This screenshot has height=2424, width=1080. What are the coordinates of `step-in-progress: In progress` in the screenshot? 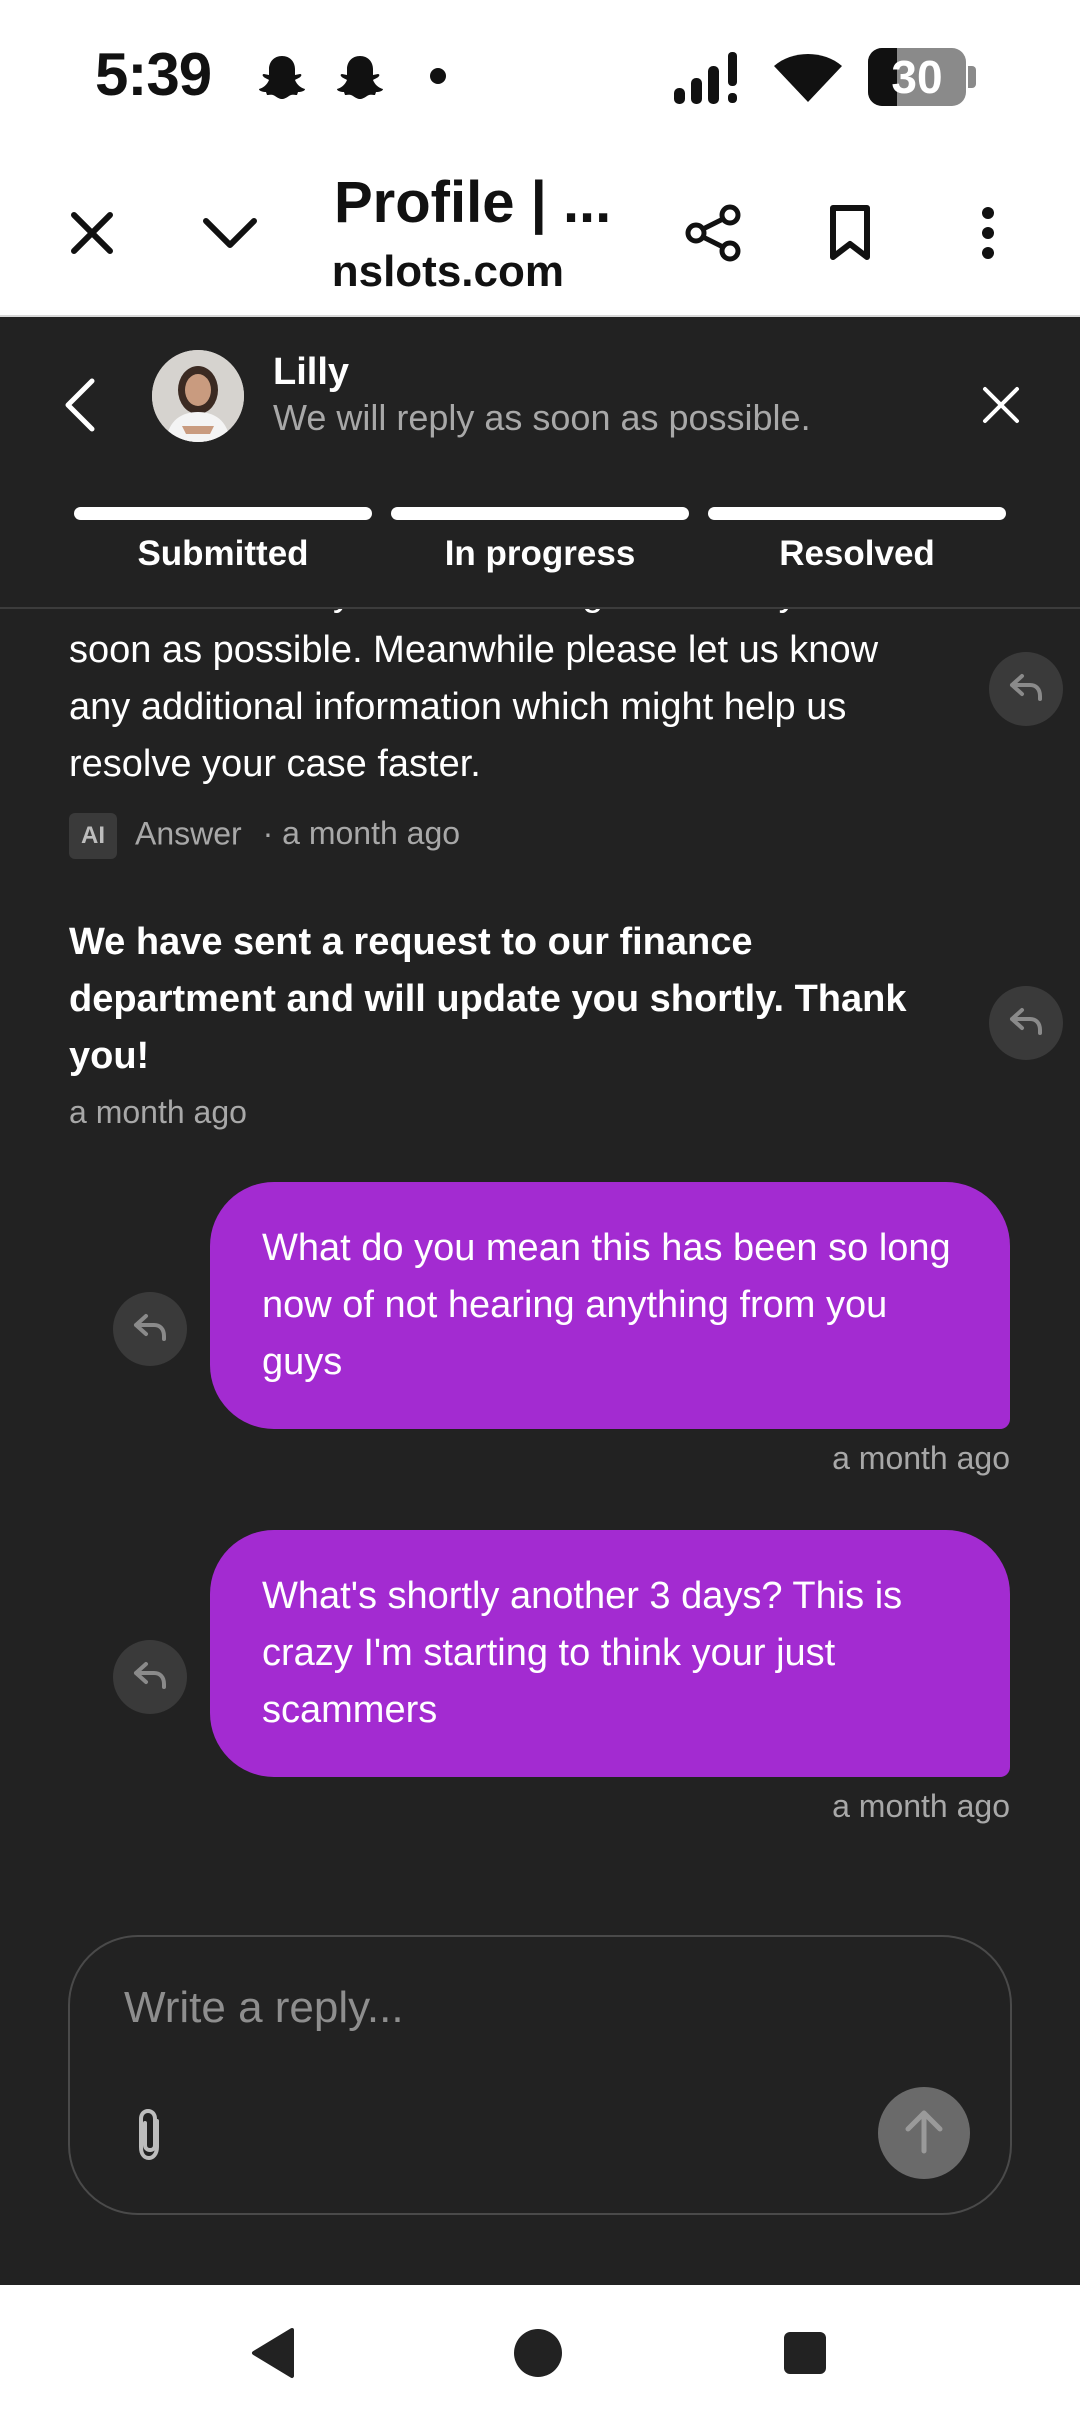 It's located at (540, 540).